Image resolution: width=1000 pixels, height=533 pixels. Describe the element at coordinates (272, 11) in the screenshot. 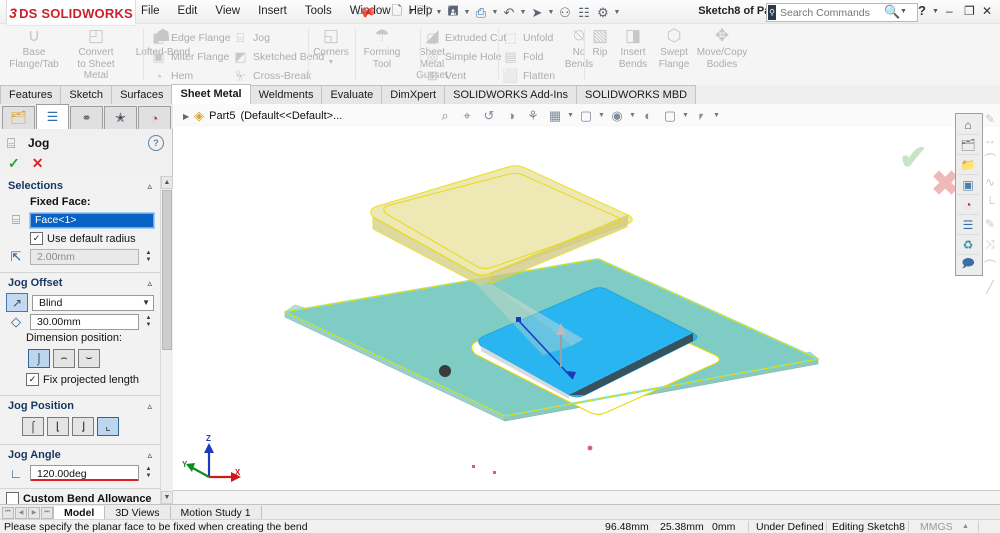

I see `menu-item-insert: Insert` at that location.